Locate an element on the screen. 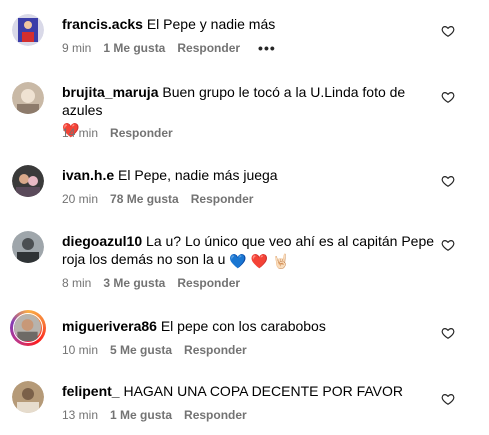  comment-time: 14 min is located at coordinates (80, 133).